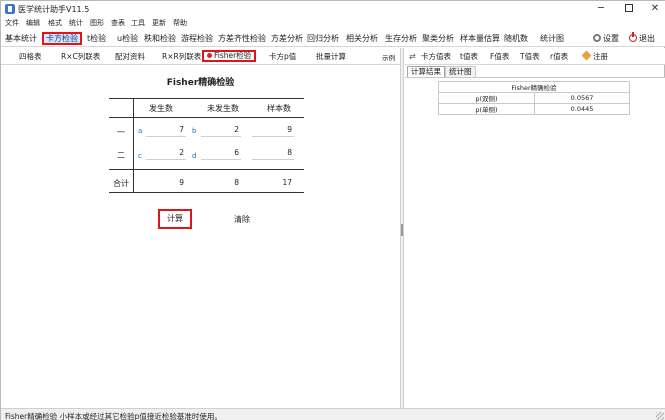 Image resolution: width=665 pixels, height=420 pixels. I want to click on status-bar: Fisher精确检验 小样本或经过其它检验p值接近检验基准时使用。, so click(333, 414).